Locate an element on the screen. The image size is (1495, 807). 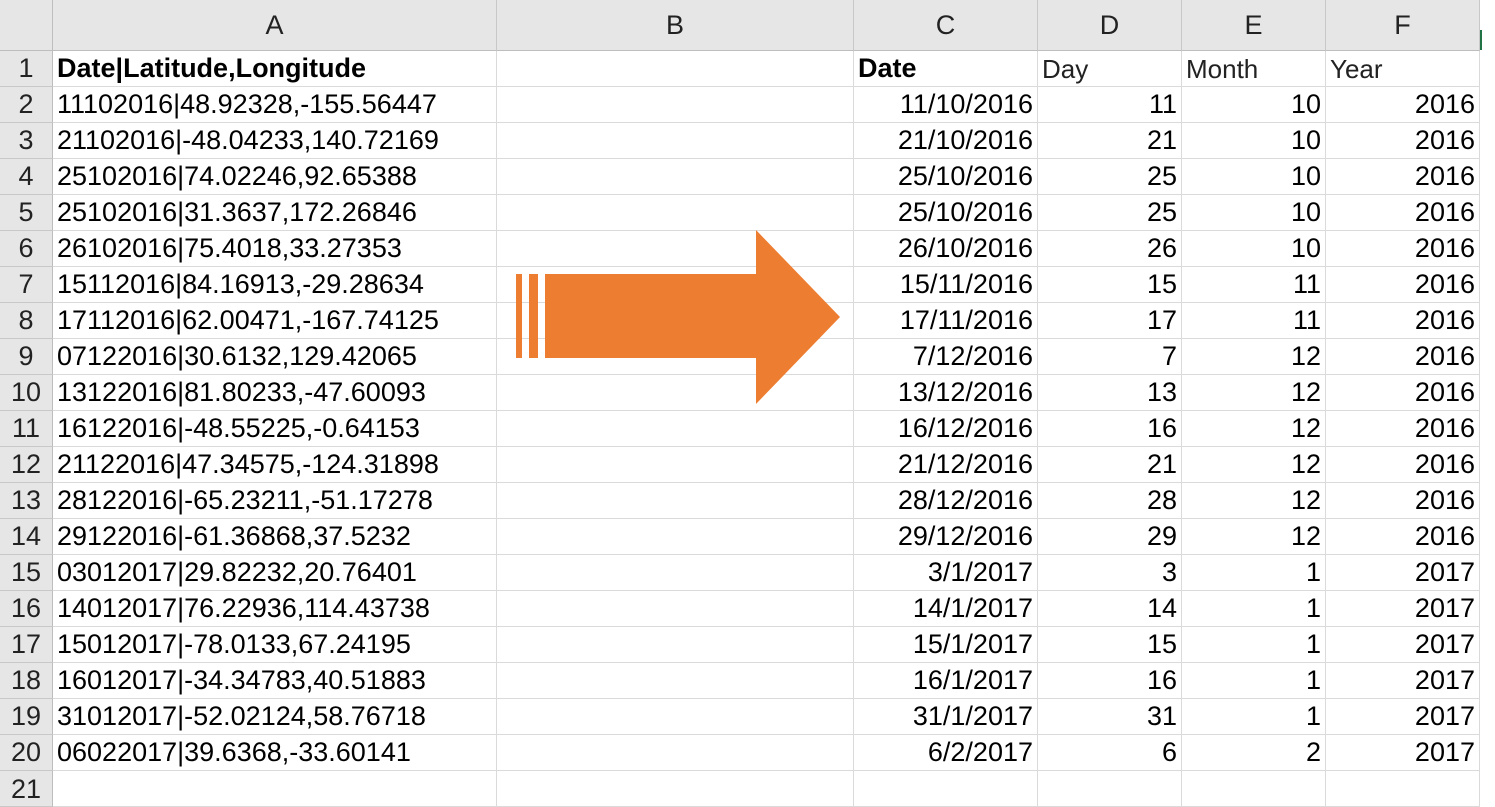
cell-e: Month is located at coordinates (1254, 69).